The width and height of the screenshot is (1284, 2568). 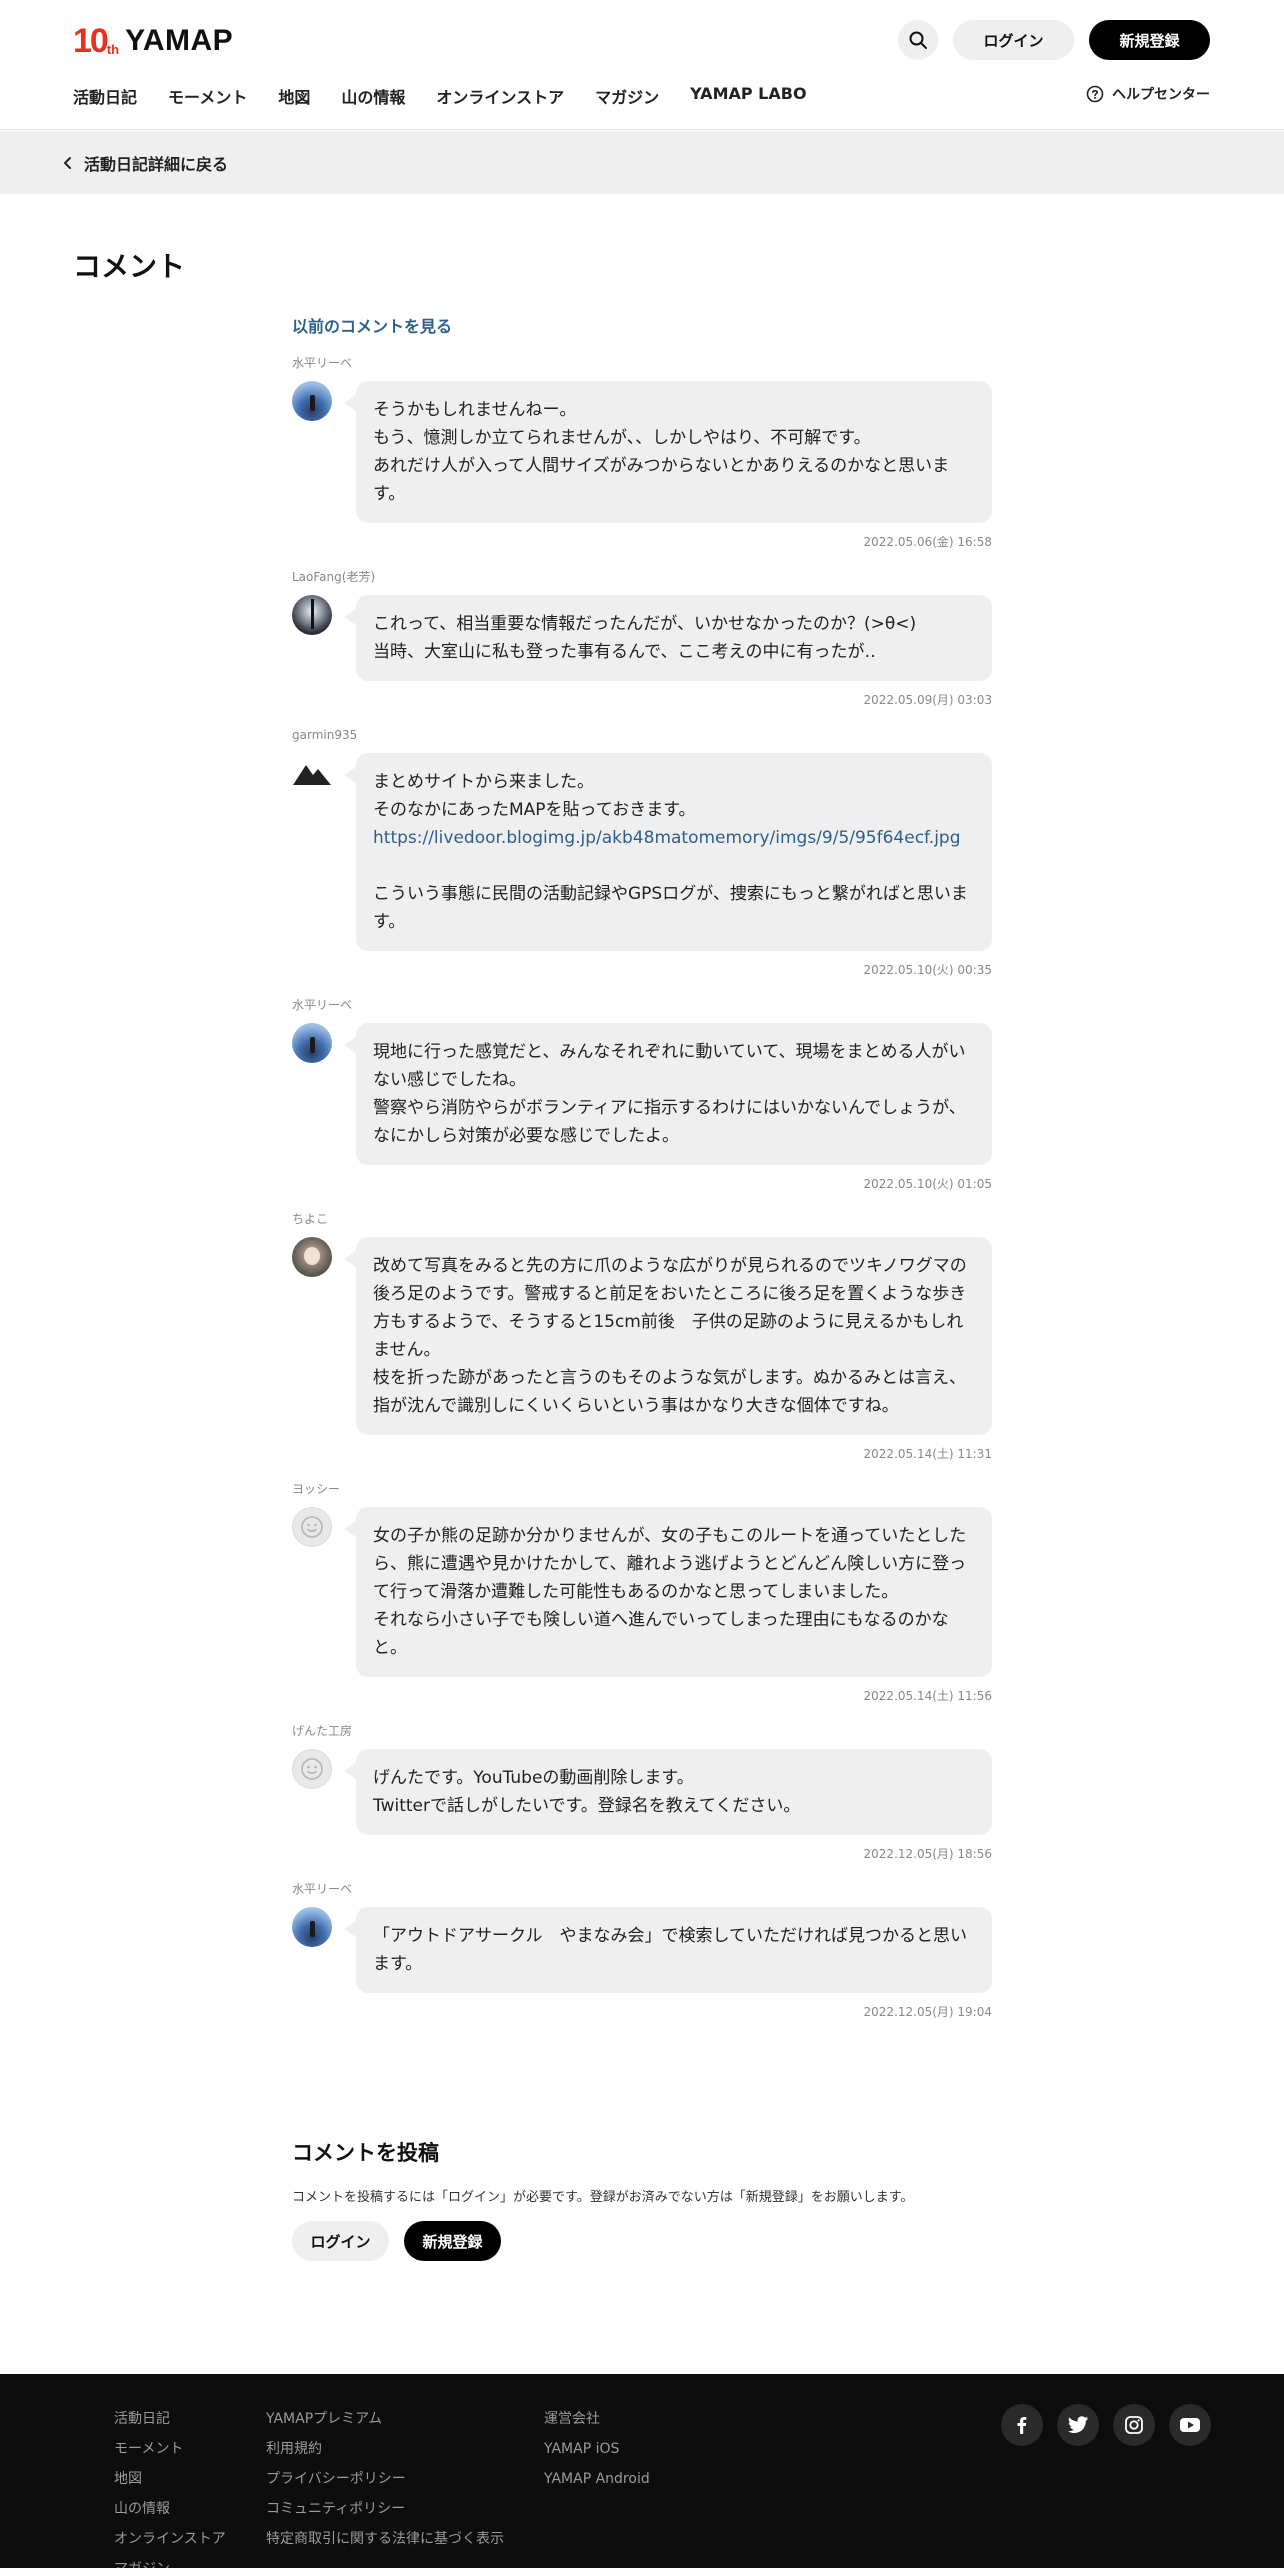 What do you see at coordinates (385, 2509) in the screenshot?
I see `footer-link: コミュニティポリシー` at bounding box center [385, 2509].